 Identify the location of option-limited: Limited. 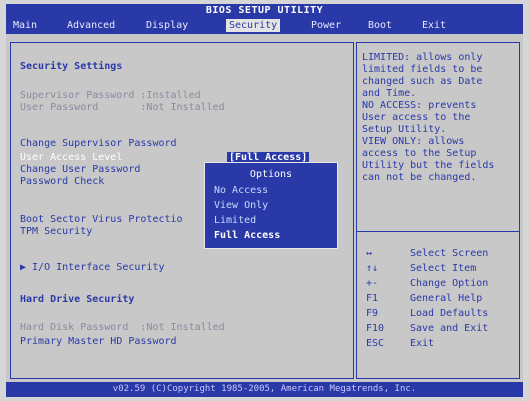
(235, 221).